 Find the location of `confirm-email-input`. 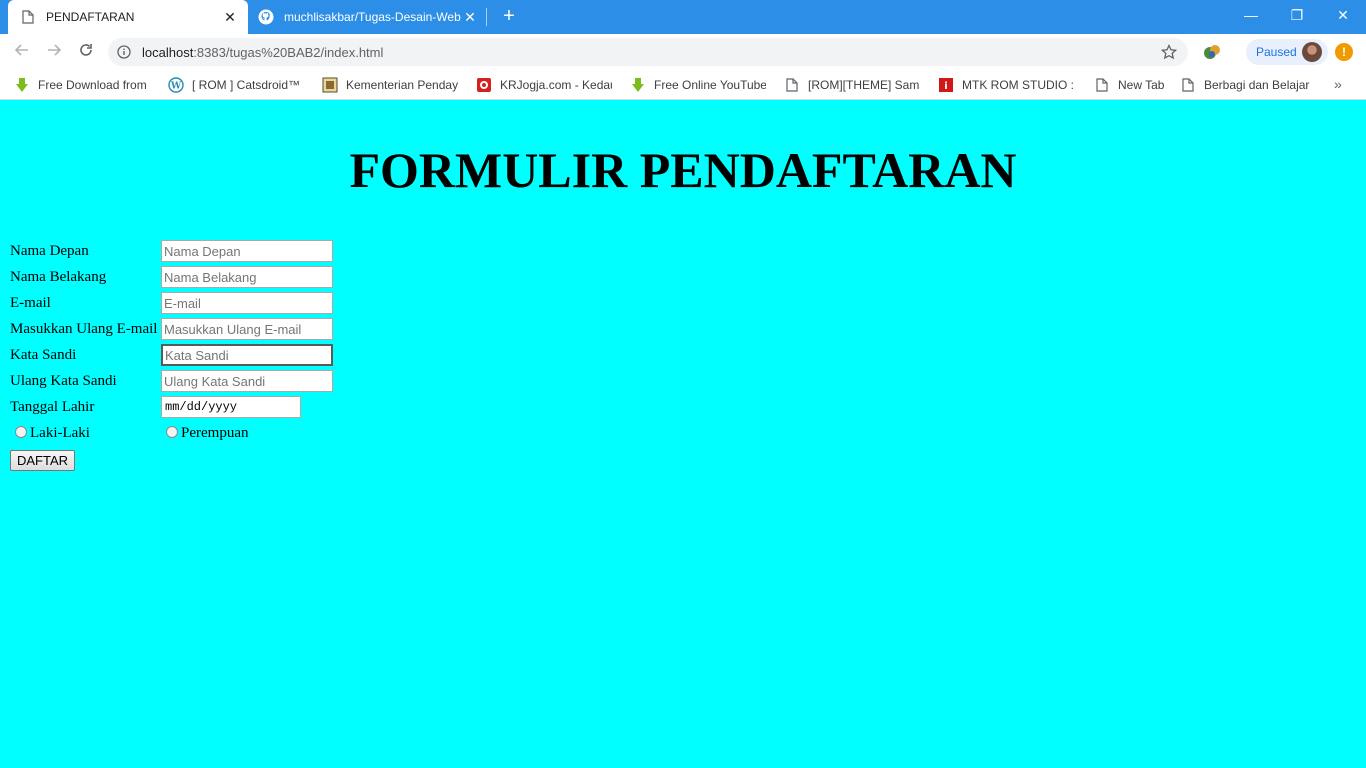

confirm-email-input is located at coordinates (247, 329).